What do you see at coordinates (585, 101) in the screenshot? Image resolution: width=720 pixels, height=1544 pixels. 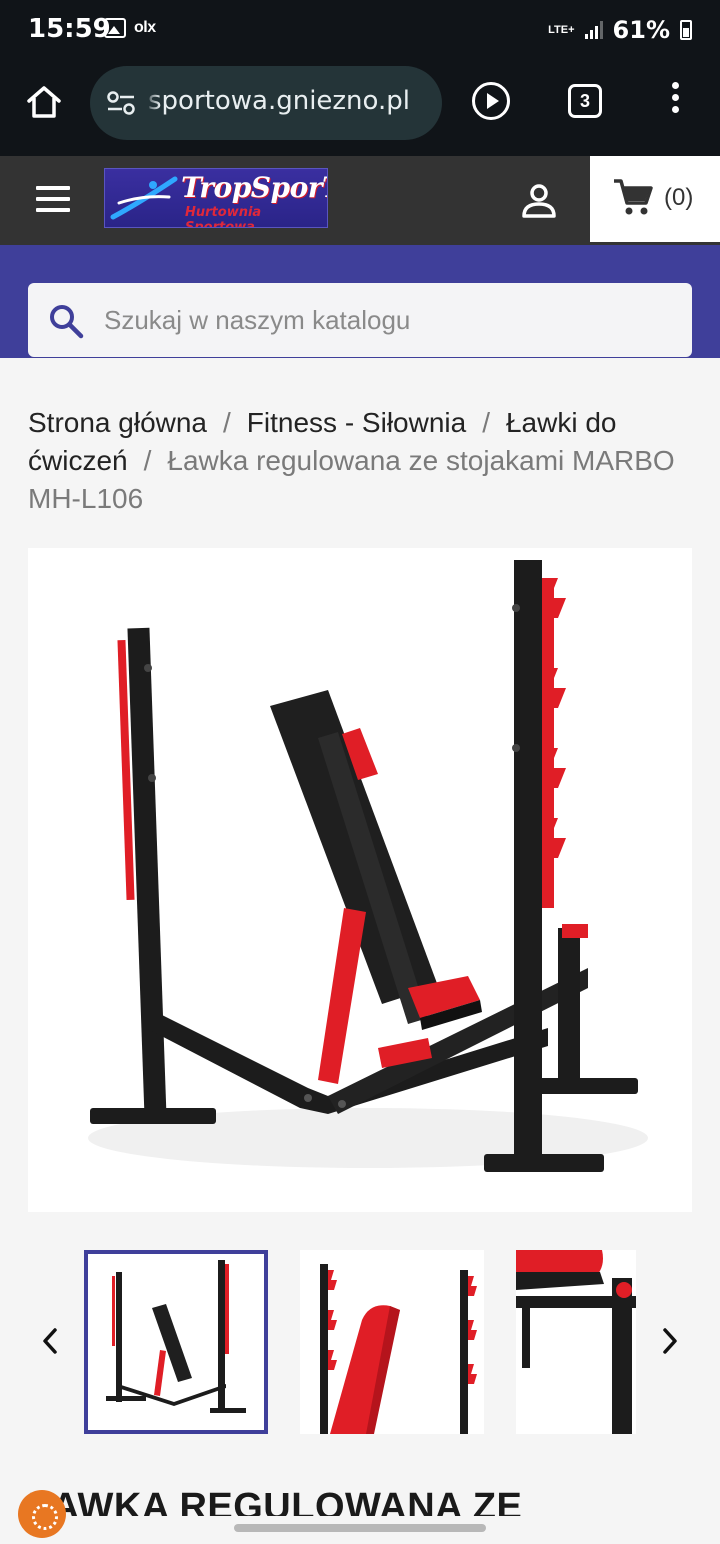 I see `tab-switcher-button: 3` at bounding box center [585, 101].